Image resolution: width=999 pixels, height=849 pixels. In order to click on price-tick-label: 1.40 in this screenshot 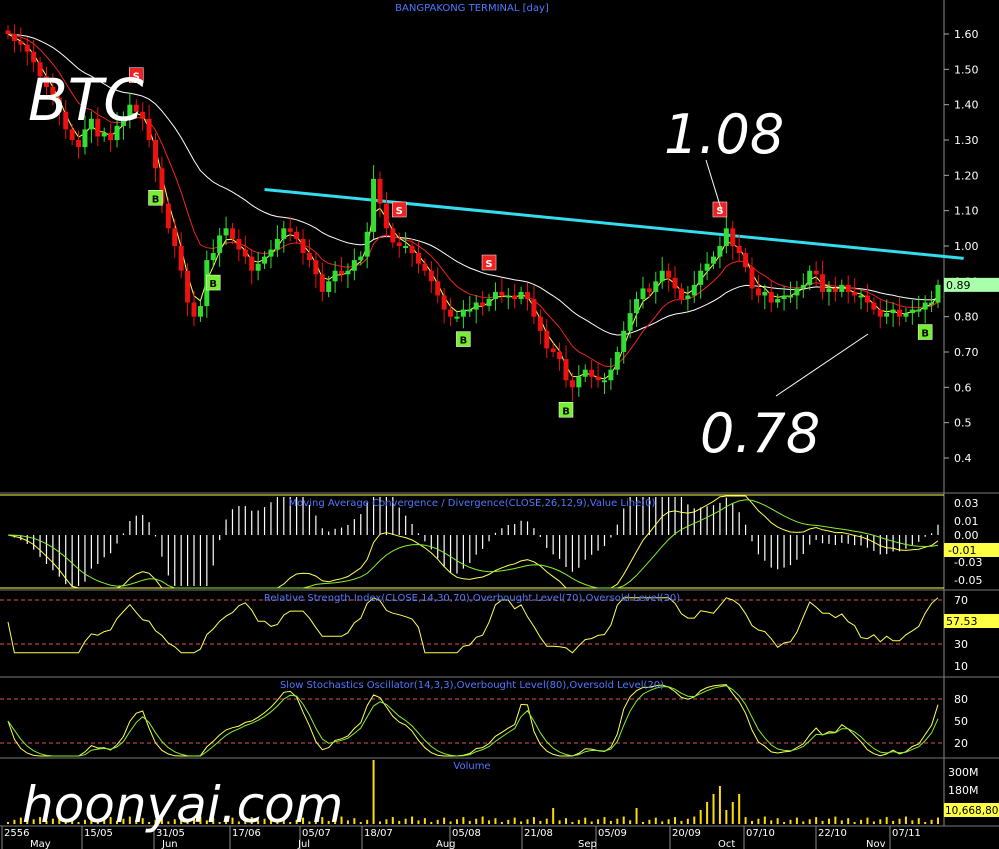, I will do `click(966, 105)`.